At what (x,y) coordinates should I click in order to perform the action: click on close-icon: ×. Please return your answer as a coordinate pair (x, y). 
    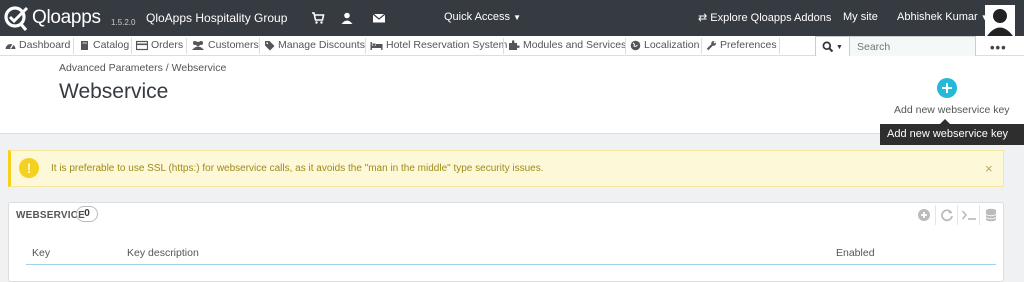
    Looking at the image, I should click on (989, 168).